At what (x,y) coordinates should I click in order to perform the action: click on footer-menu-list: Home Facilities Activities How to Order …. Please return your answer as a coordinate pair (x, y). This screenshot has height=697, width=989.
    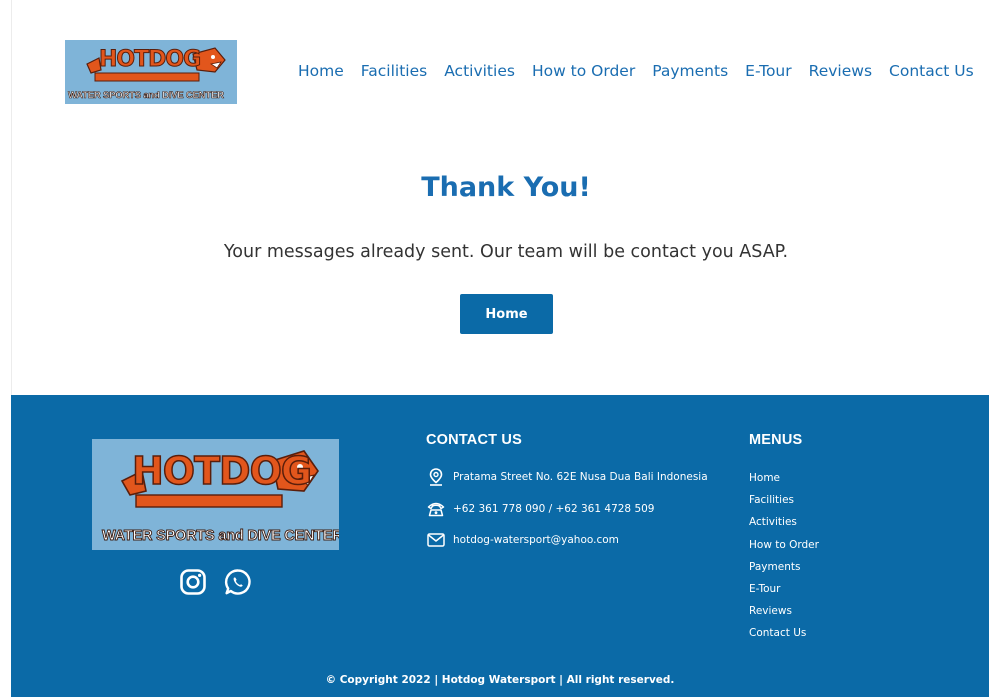
    Looking at the image, I should click on (784, 560).